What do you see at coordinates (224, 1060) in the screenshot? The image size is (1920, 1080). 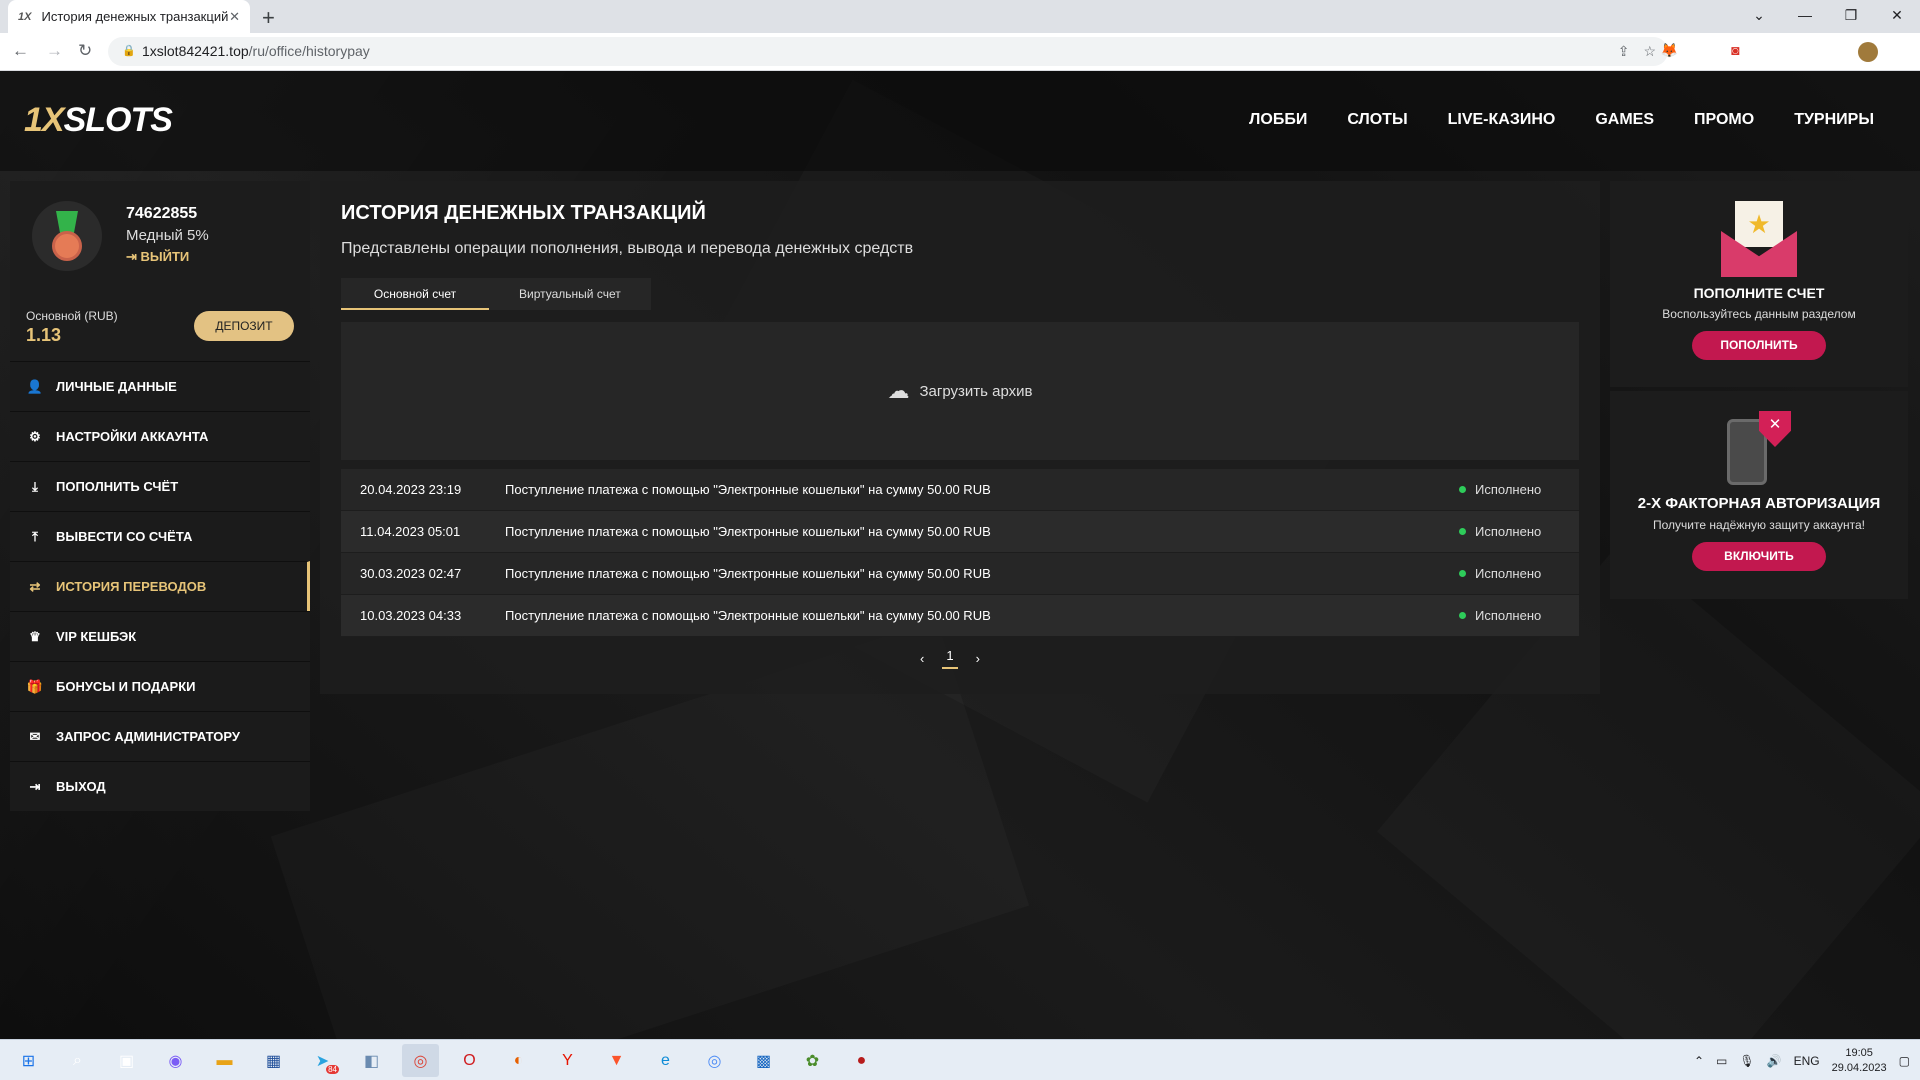 I see `file-explorer-icon: ▬` at bounding box center [224, 1060].